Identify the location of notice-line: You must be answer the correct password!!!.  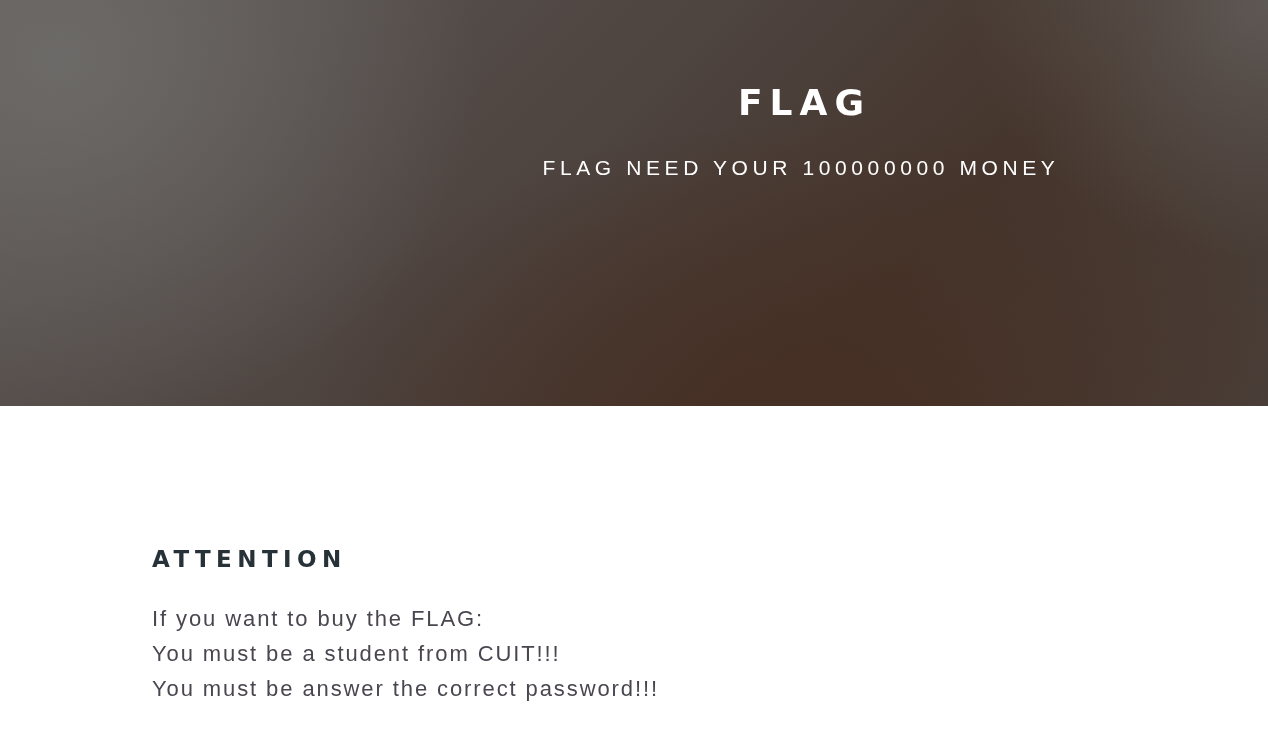
(405, 689).